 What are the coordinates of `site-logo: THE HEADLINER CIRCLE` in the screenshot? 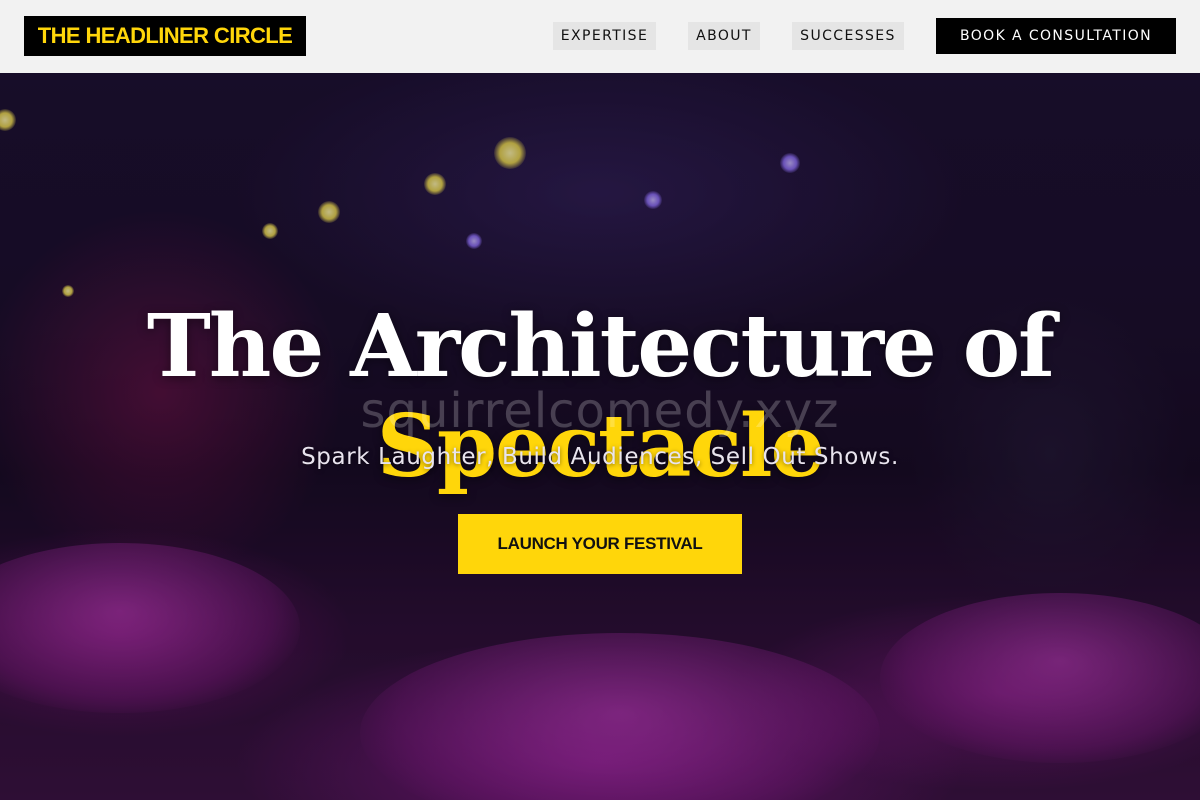 It's located at (165, 36).